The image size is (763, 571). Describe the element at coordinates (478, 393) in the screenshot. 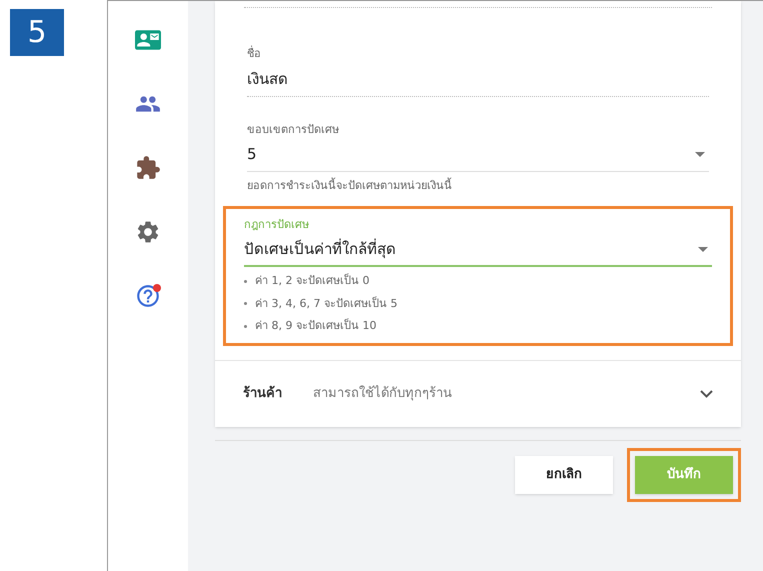

I see `store-row: ร้านค้า สามารถใช้ได้กับทุกๆร้าน` at that location.